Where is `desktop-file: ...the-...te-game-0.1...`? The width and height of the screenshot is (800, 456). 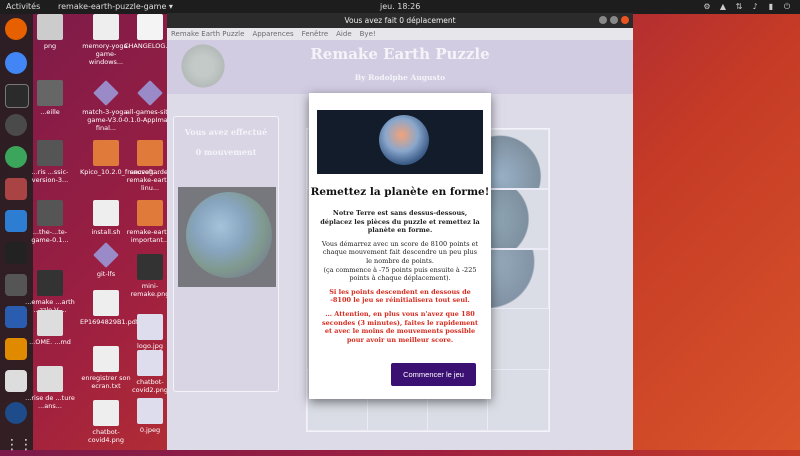
desktop-file: ...the-...te-game-0.1... is located at coordinates (50, 222).